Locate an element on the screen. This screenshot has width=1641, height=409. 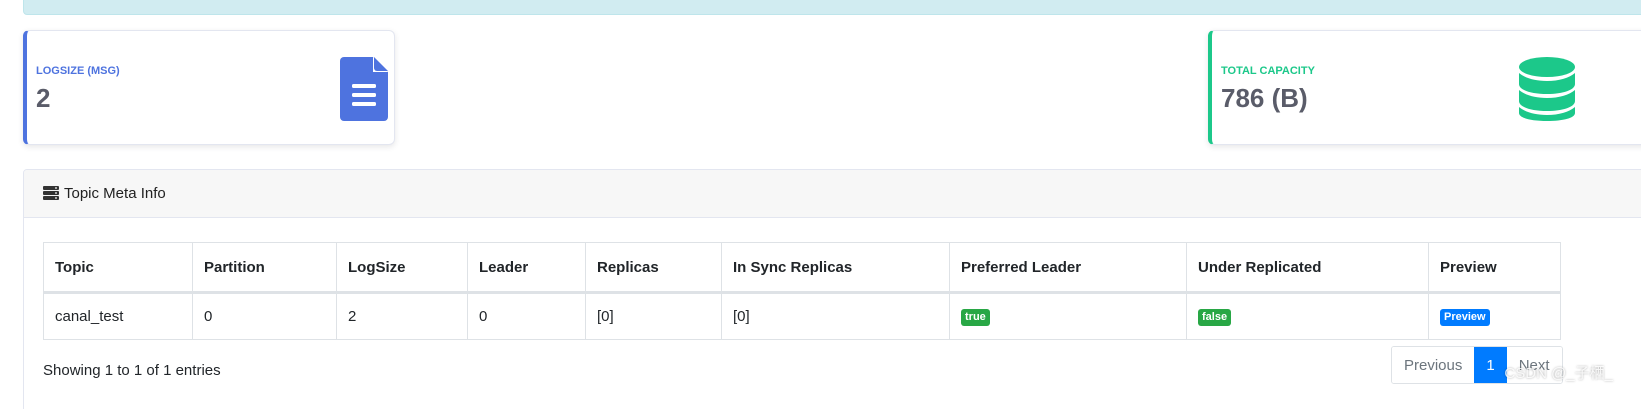
col-header-under-replicated: Under Replicated is located at coordinates (1307, 268).